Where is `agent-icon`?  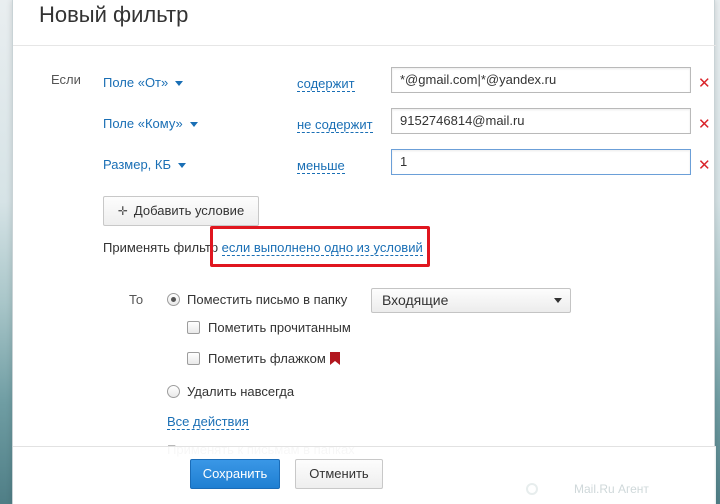
agent-icon is located at coordinates (532, 489).